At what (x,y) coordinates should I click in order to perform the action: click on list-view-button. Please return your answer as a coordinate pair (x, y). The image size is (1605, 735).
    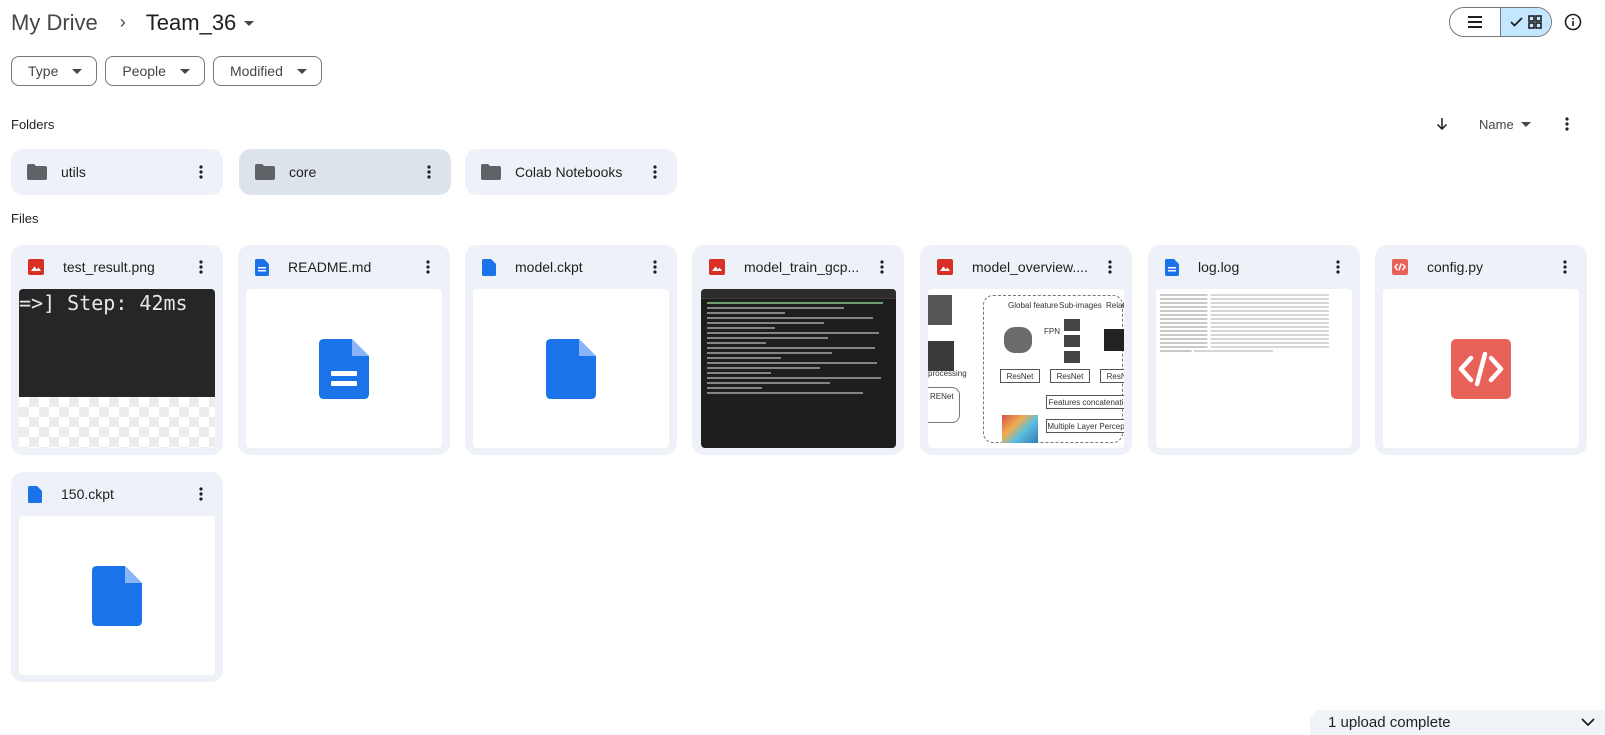
    Looking at the image, I should click on (1475, 22).